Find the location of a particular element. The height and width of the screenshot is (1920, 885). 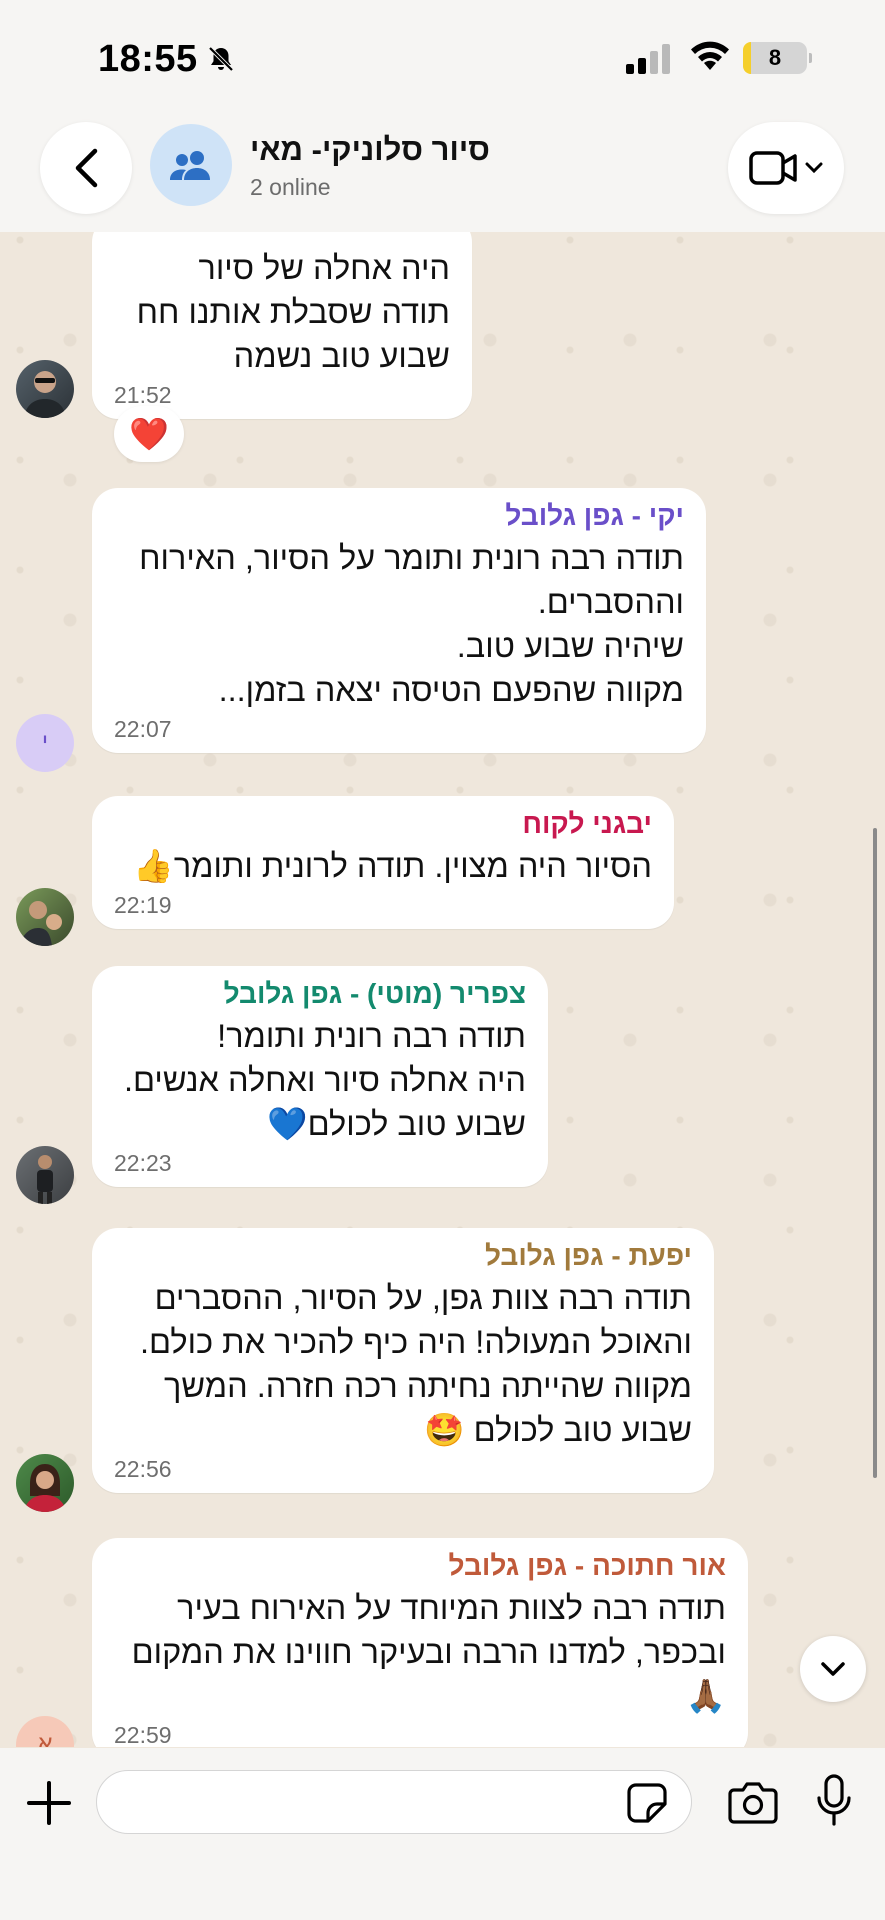

avatar-letter: א is located at coordinates (45, 1739).